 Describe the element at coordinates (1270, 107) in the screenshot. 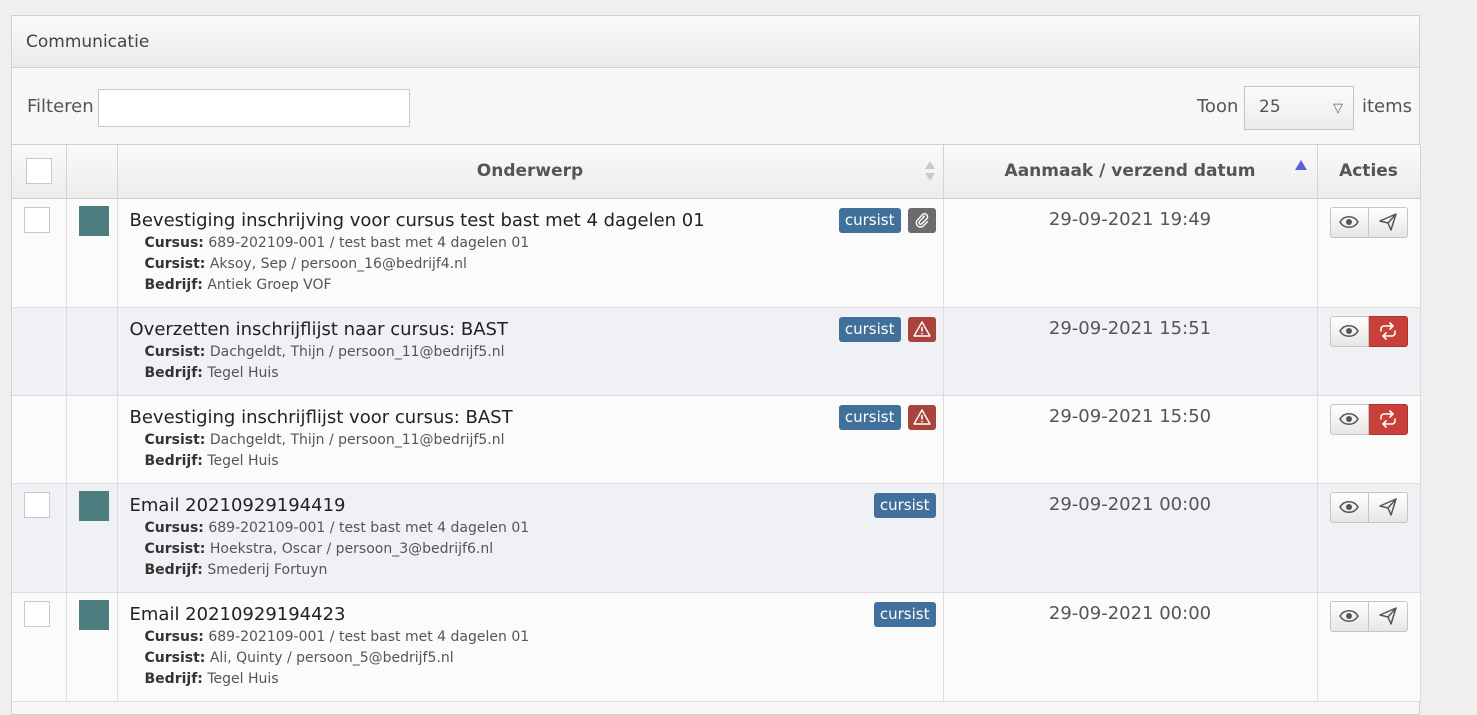

I see `page-size-value: 25` at that location.